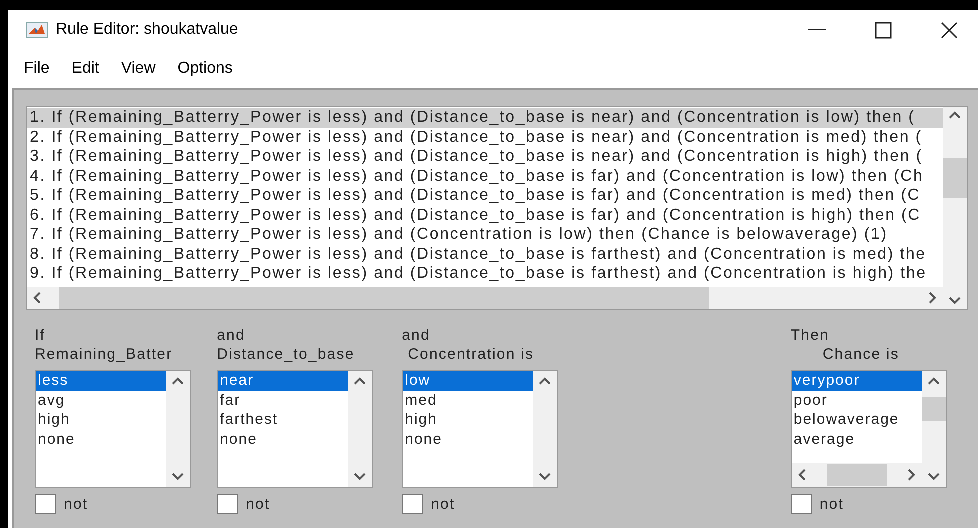 The width and height of the screenshot is (978, 528). I want to click on close-icon, so click(949, 30).